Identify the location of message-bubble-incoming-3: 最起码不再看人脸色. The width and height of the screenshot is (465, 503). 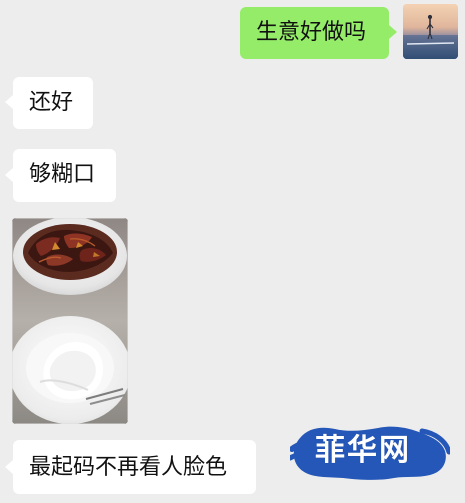
(134, 467).